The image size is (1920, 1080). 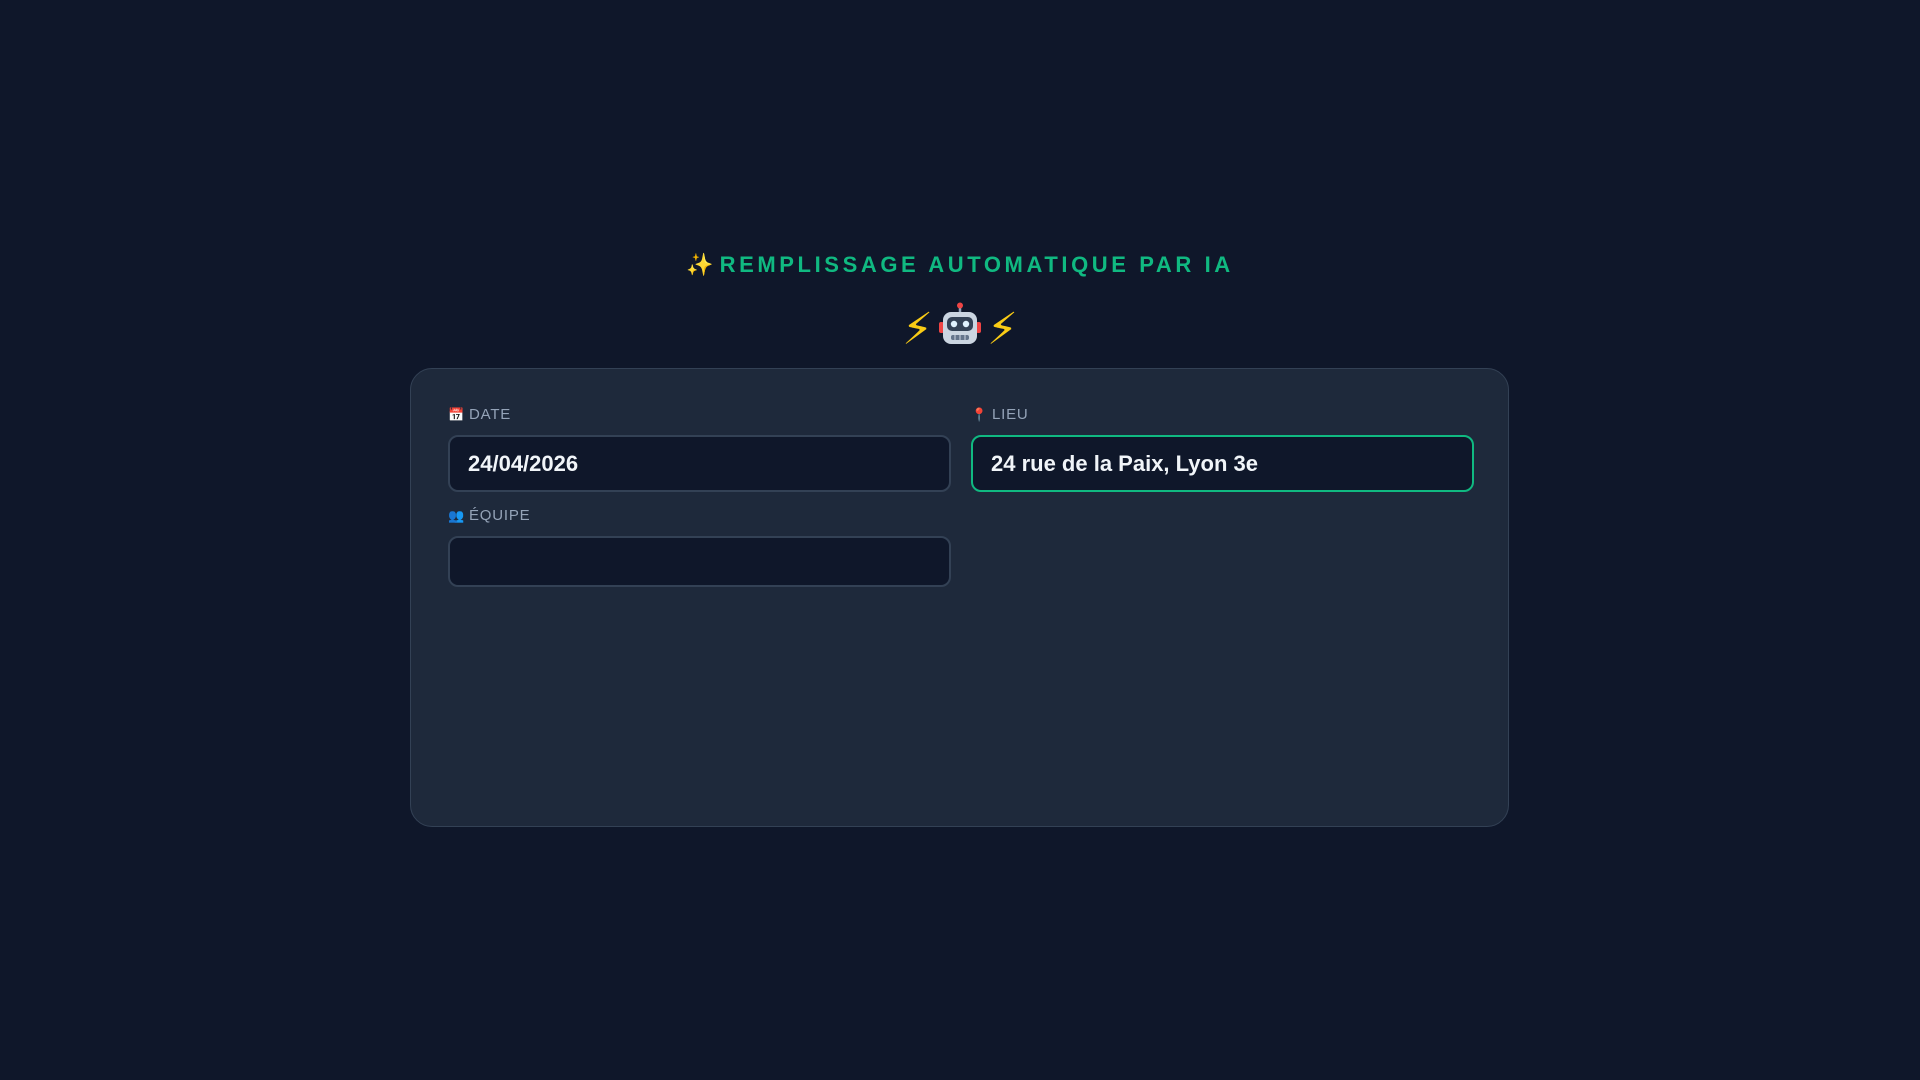 I want to click on equipe-label-text: ÉQUIPE, so click(x=500, y=515).